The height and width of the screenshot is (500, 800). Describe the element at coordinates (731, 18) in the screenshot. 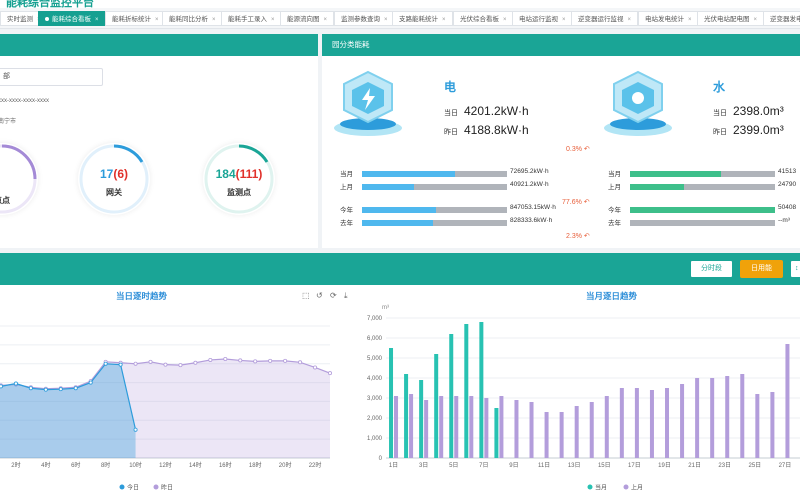

I see `tab-12: 光伏电站配电图 ×` at that location.